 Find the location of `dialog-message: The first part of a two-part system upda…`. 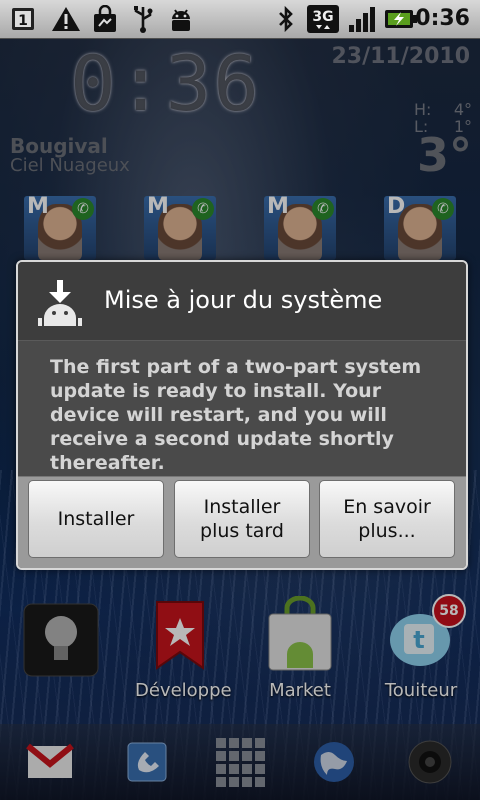

dialog-message: The first part of a two-part system upda… is located at coordinates (236, 415).